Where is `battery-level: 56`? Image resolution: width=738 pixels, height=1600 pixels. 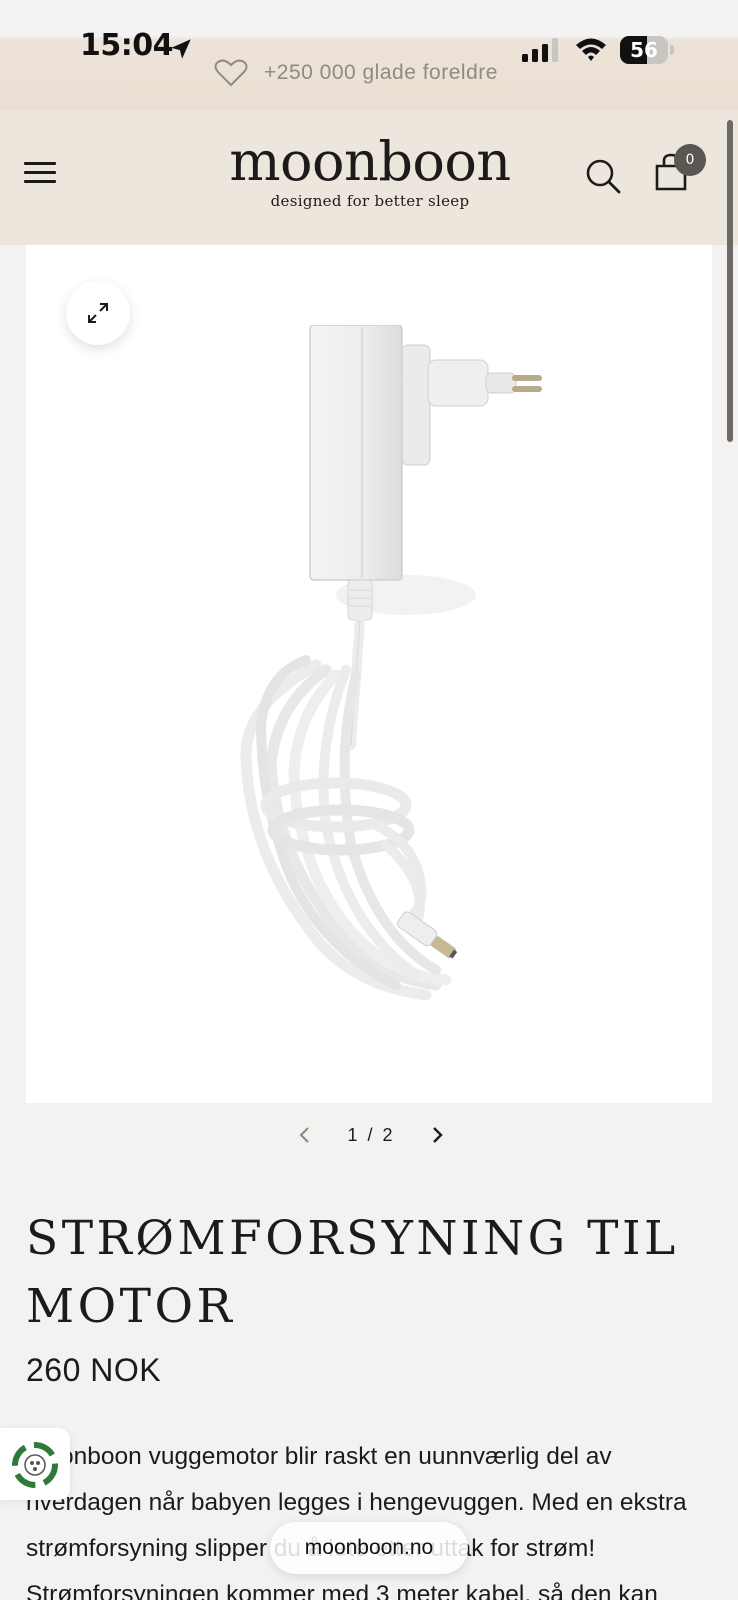 battery-level: 56 is located at coordinates (644, 50).